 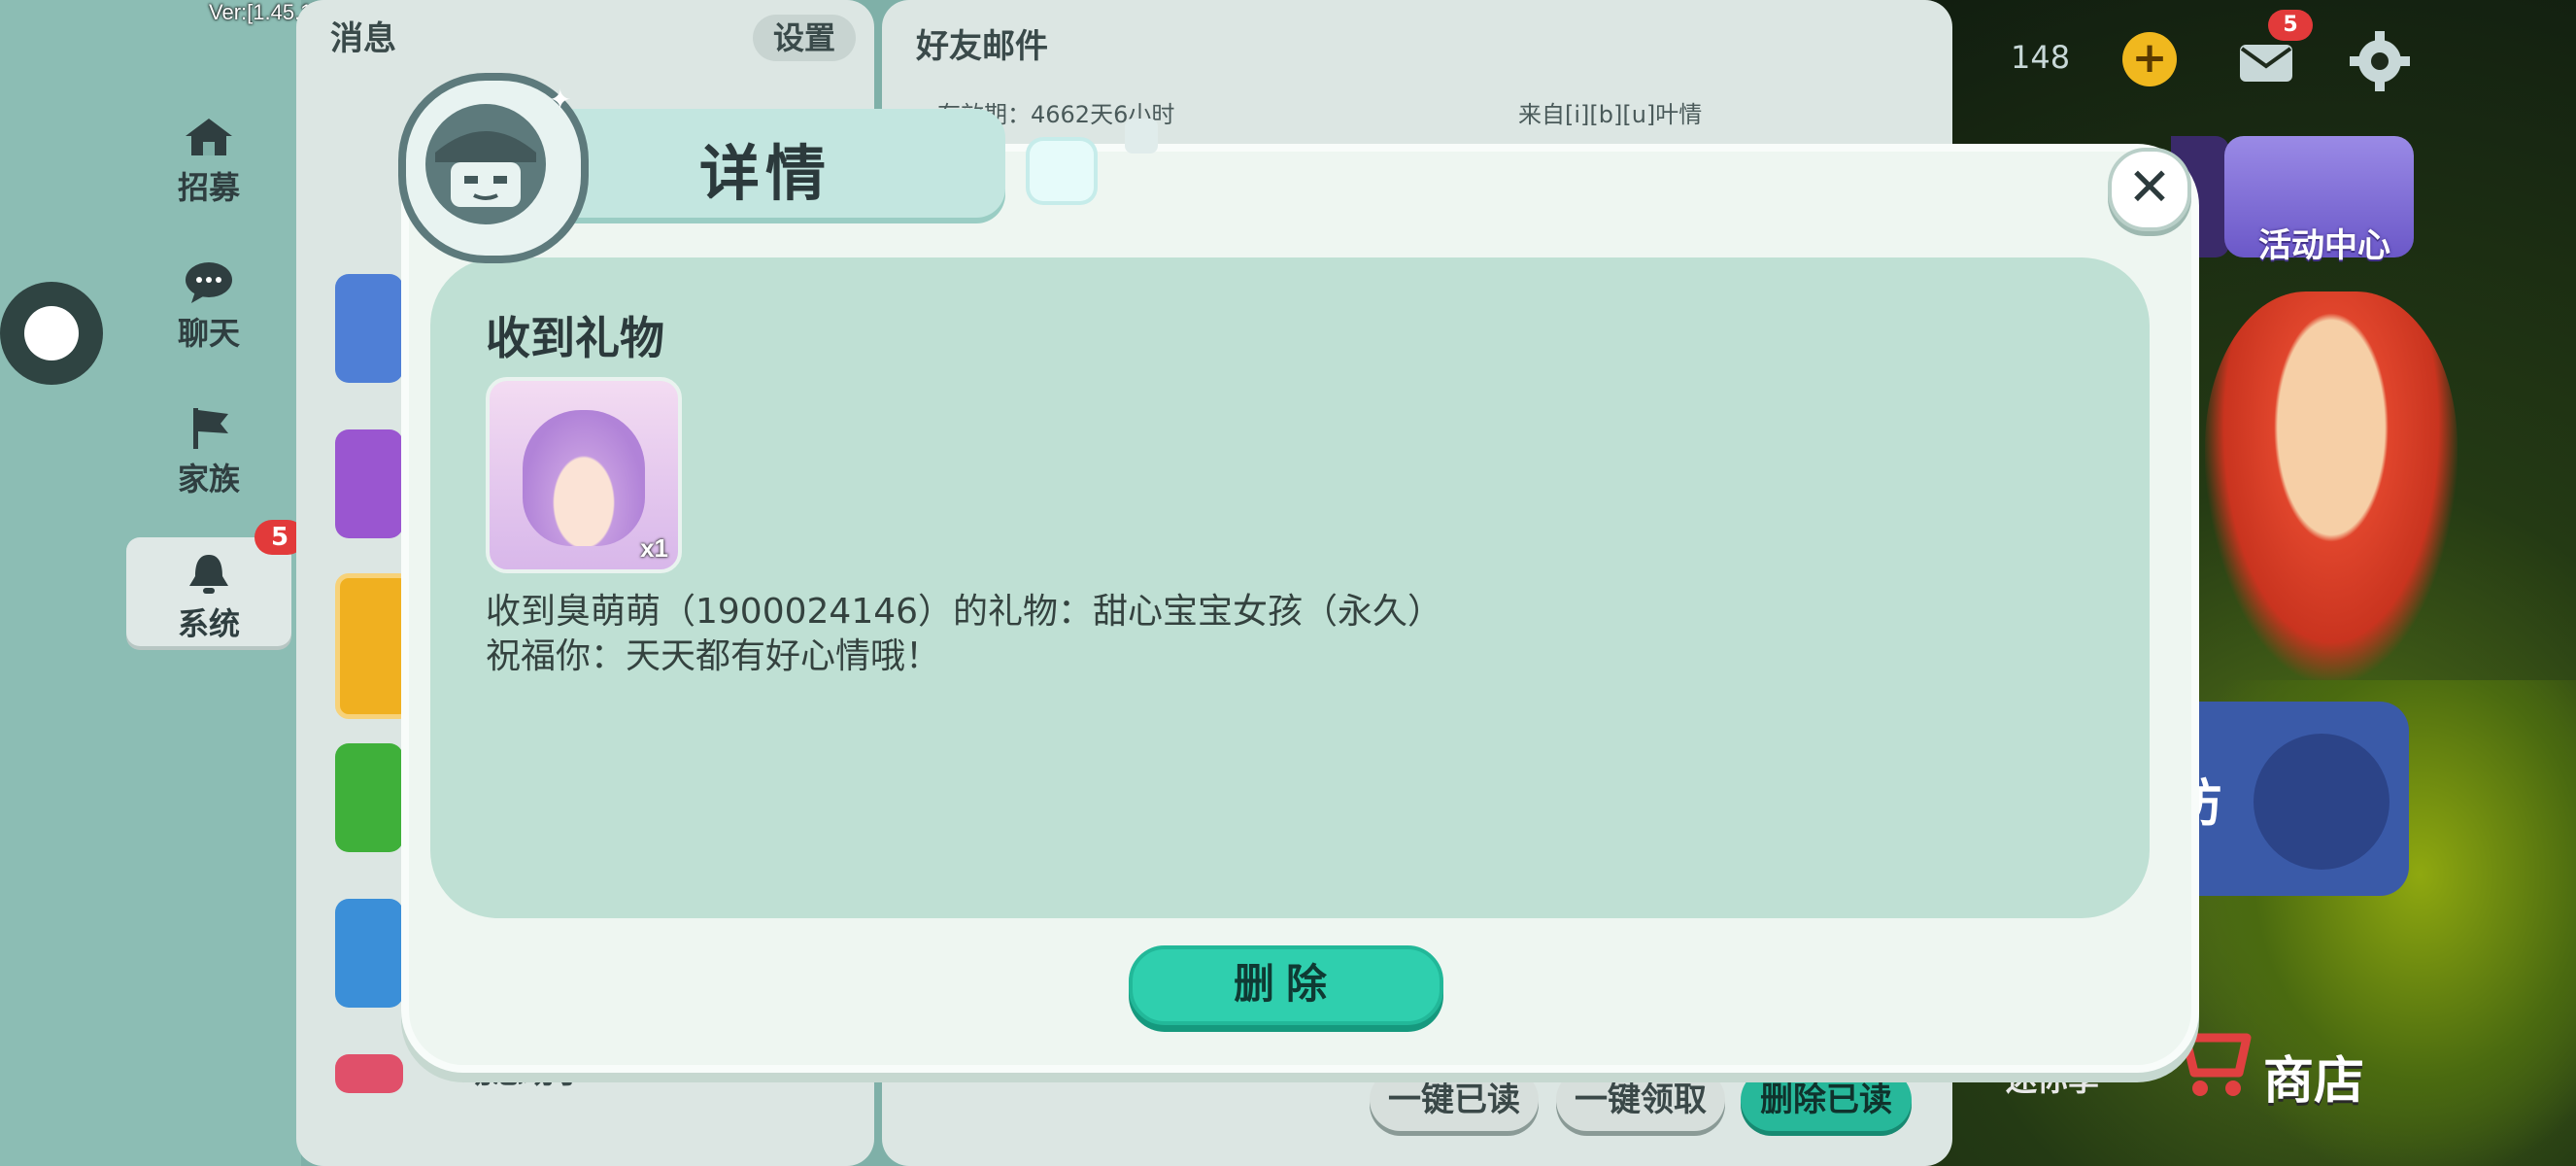 What do you see at coordinates (654, 548) in the screenshot?
I see `gift-count: x1` at bounding box center [654, 548].